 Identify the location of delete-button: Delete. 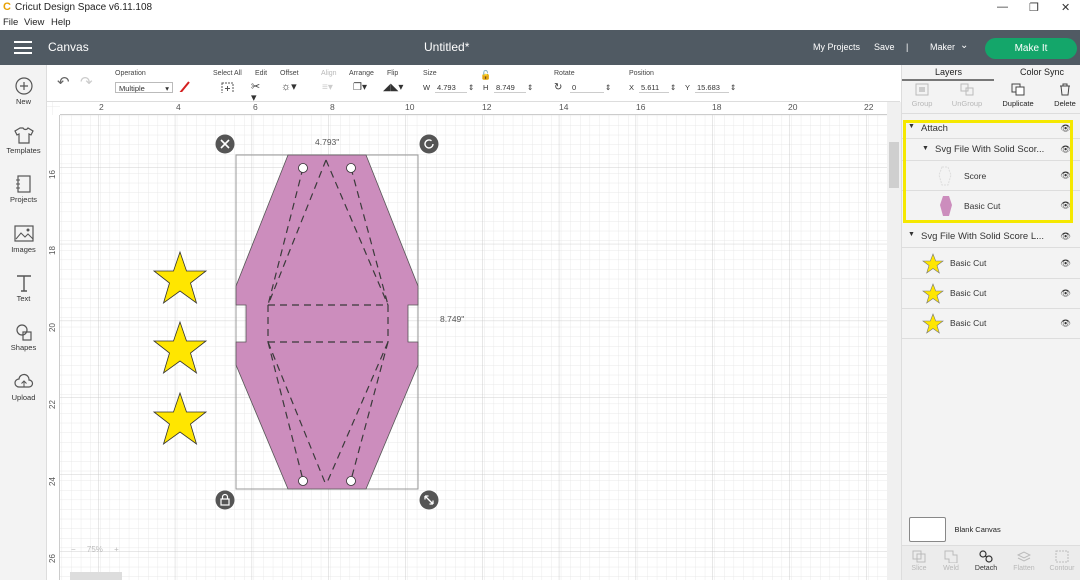
(1062, 95).